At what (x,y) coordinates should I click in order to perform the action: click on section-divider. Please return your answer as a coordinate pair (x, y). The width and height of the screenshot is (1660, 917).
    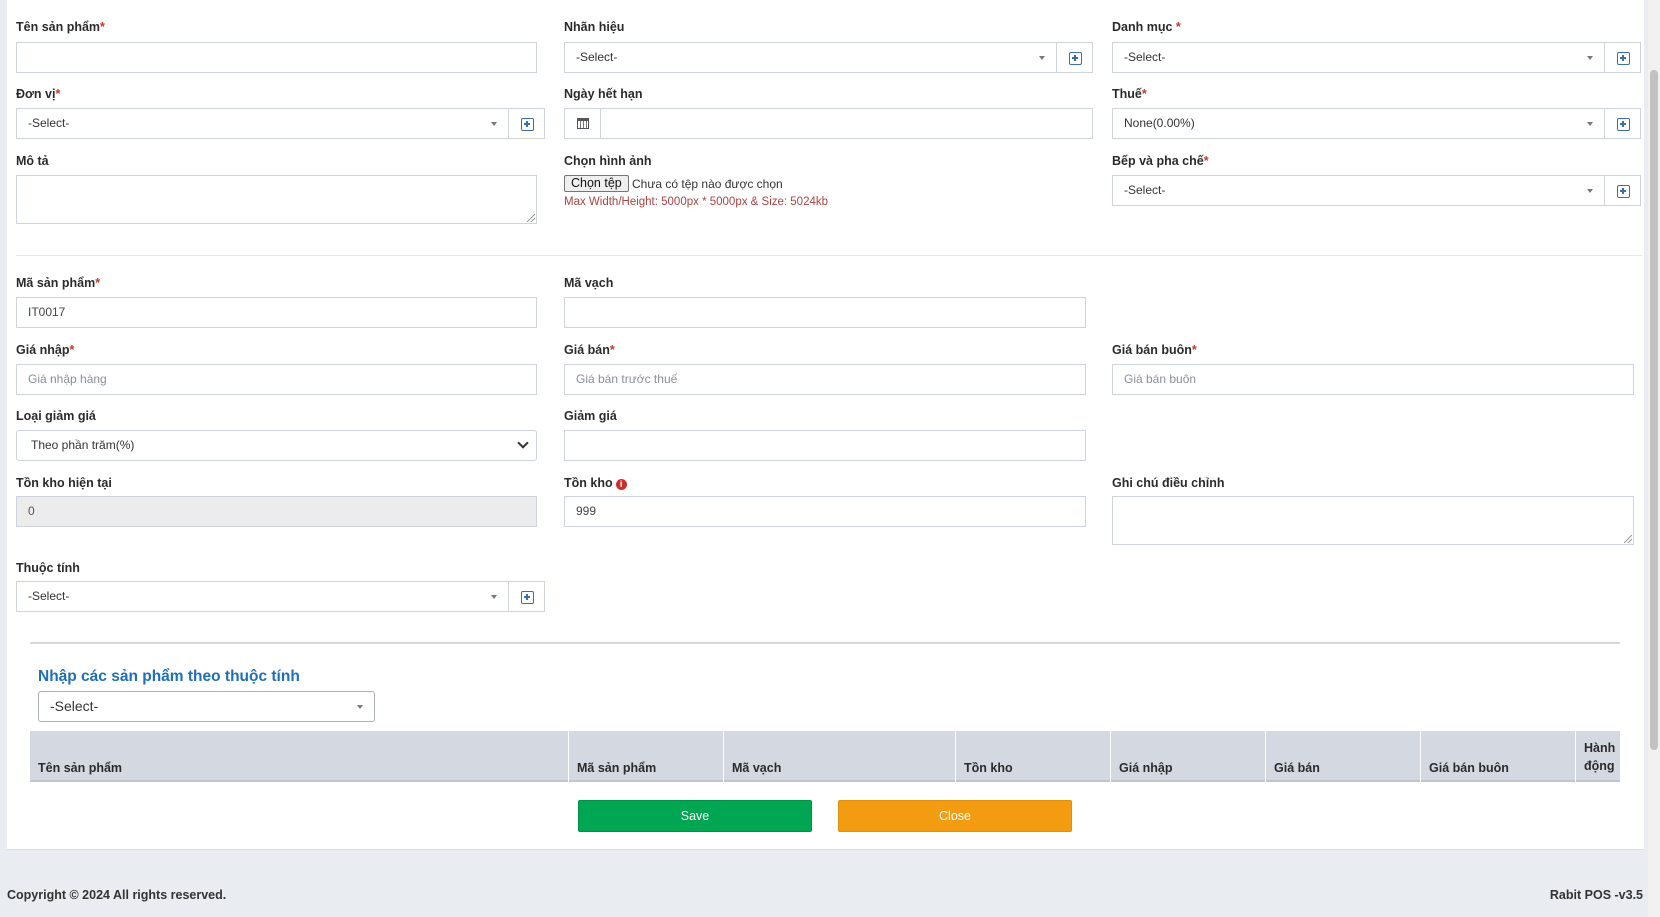
    Looking at the image, I should click on (829, 255).